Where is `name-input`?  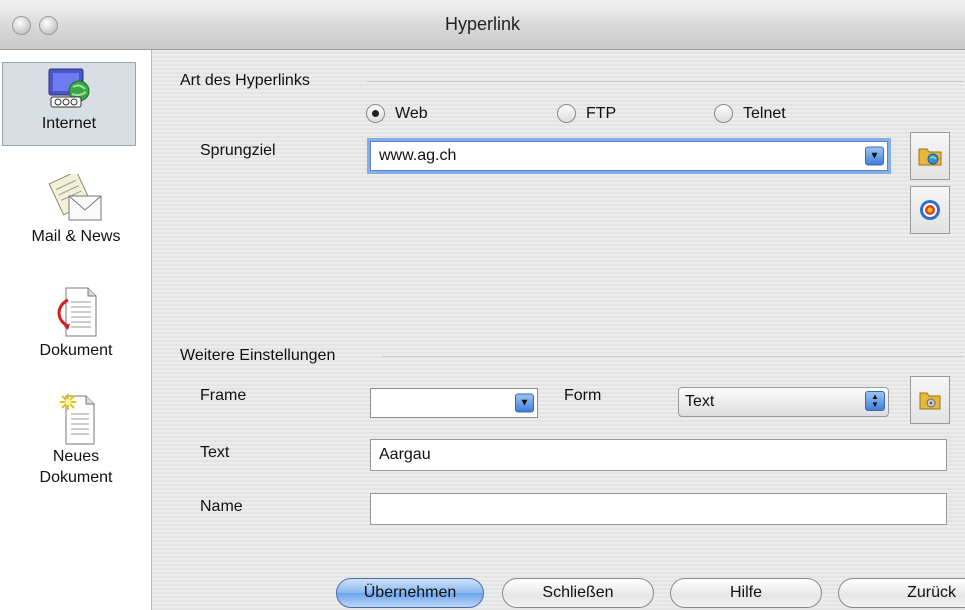
name-input is located at coordinates (658, 509).